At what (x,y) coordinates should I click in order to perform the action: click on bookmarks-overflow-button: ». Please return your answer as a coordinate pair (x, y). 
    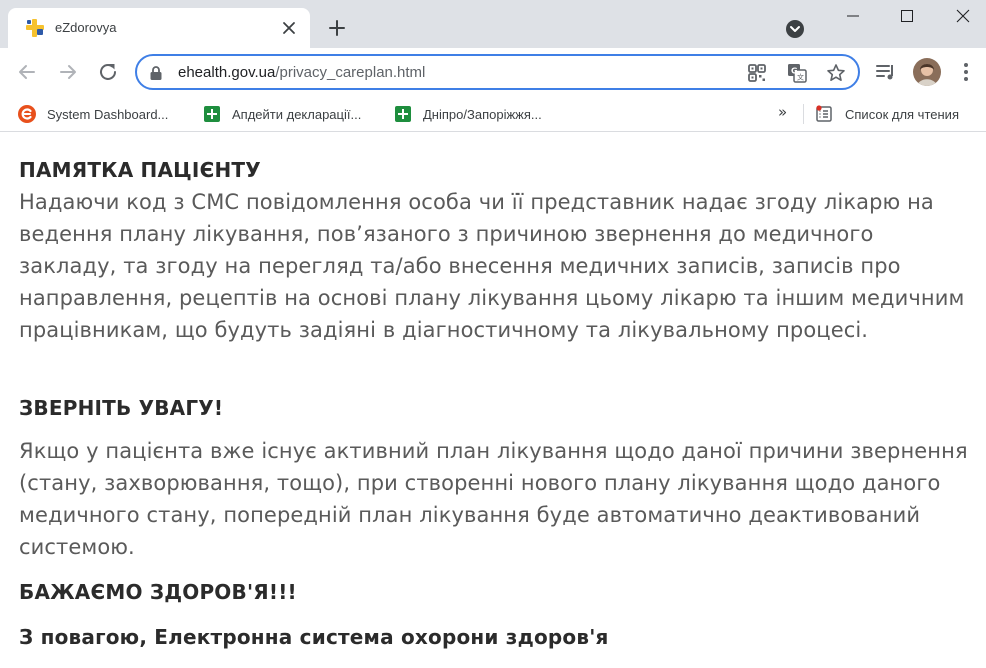
    Looking at the image, I should click on (782, 112).